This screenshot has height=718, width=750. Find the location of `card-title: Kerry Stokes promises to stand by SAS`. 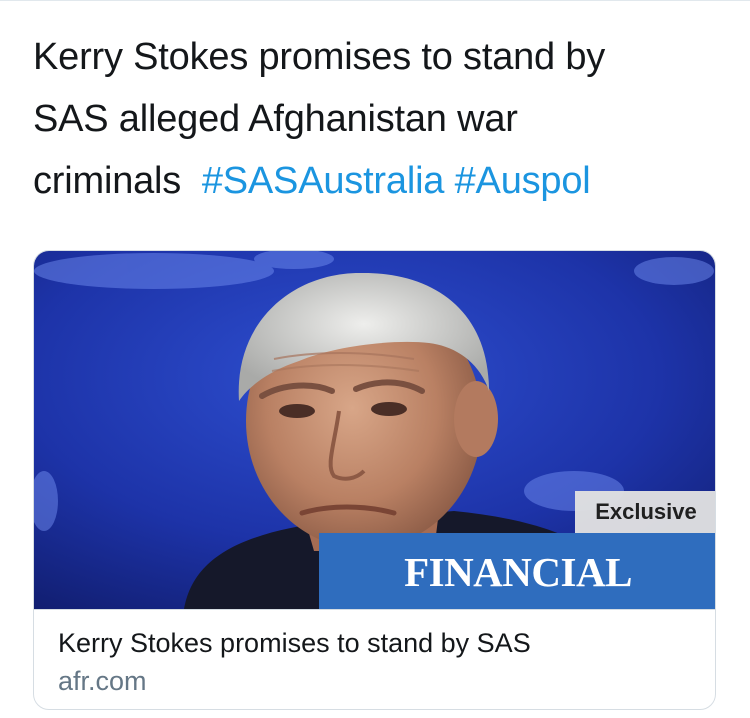

card-title: Kerry Stokes promises to stand by SAS is located at coordinates (294, 643).